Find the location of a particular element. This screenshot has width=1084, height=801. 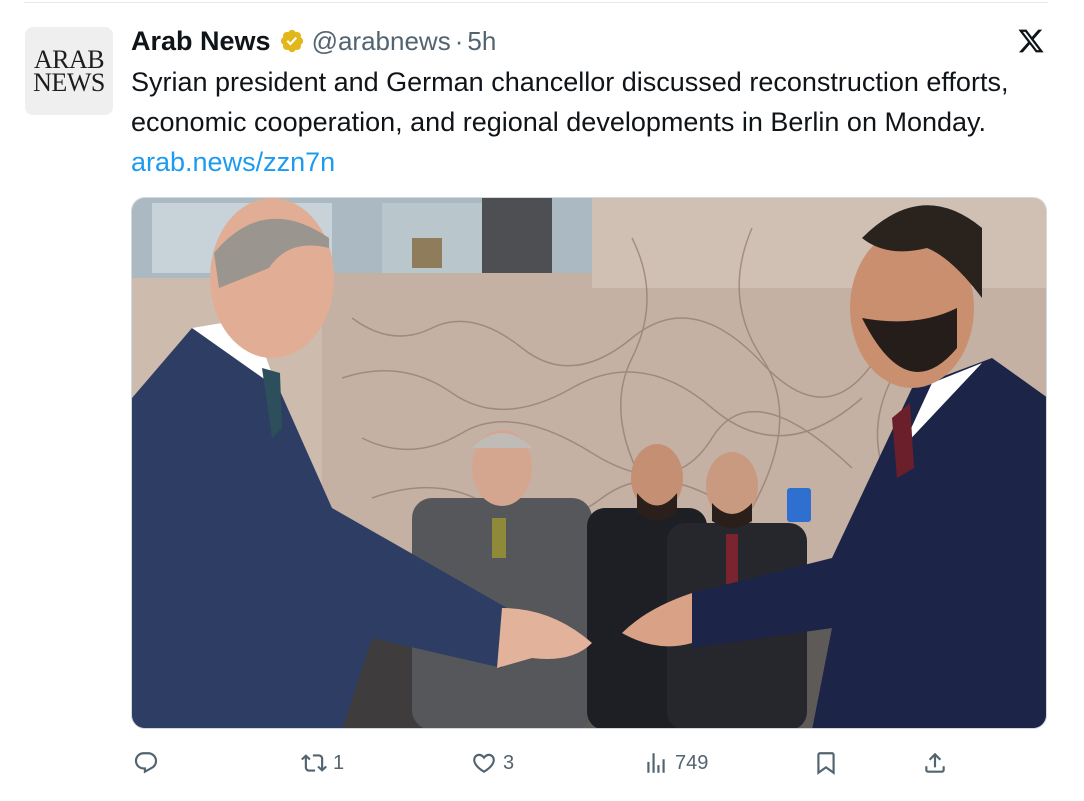

avatar-text-line2: NEWS is located at coordinates (69, 82).